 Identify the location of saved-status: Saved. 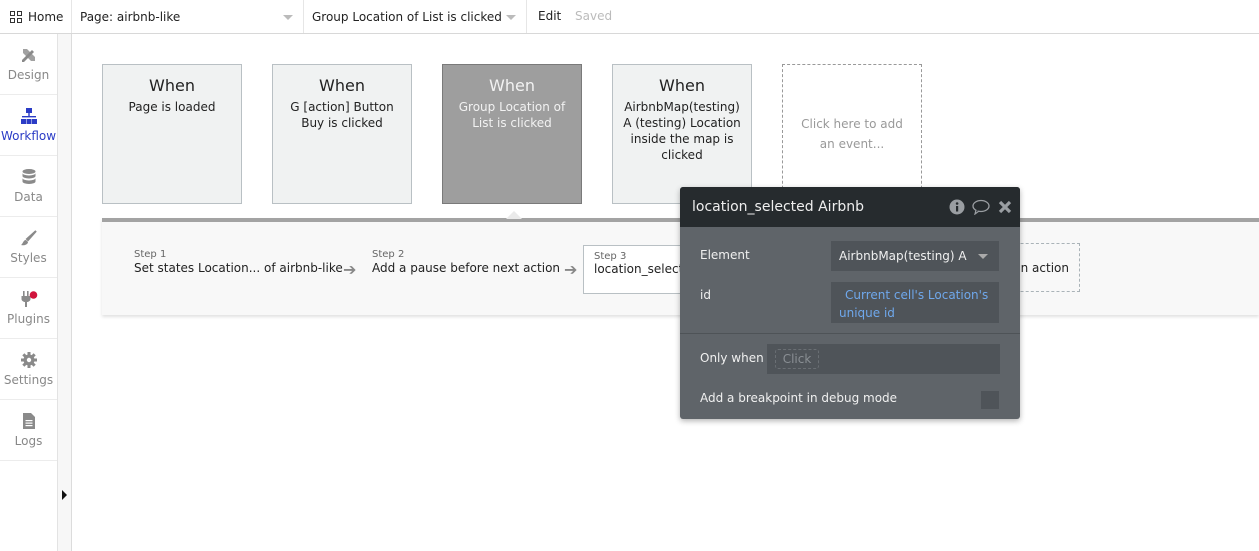
(594, 16).